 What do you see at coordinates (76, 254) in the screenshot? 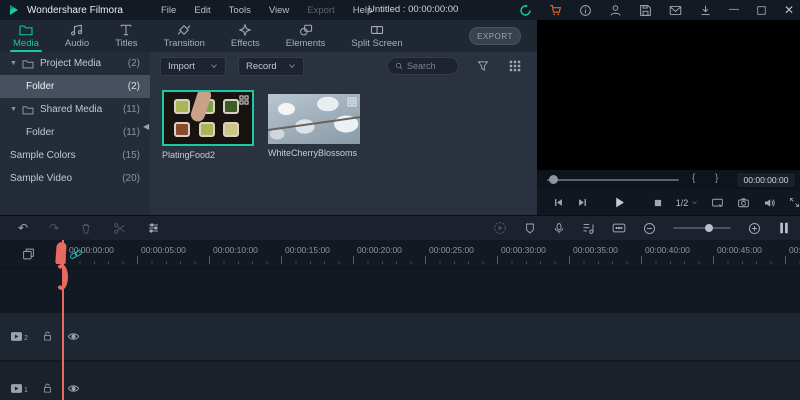
I see `auto-ripple-link-icon` at bounding box center [76, 254].